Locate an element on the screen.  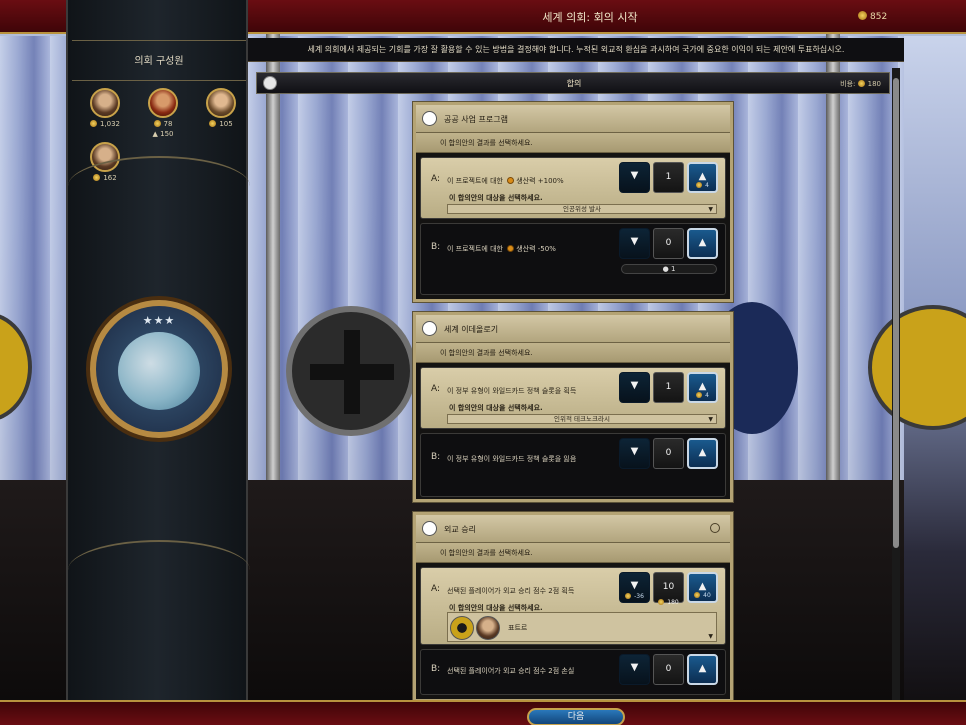
member-card: 1,032 is located at coordinates (105, 108).